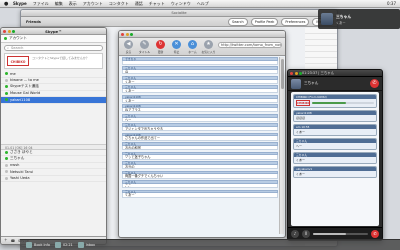 Image resolution: width=400 pixels, height=250 pixels. Describe the element at coordinates (238, 21) in the screenshot. I see `search-button: Search` at that location.